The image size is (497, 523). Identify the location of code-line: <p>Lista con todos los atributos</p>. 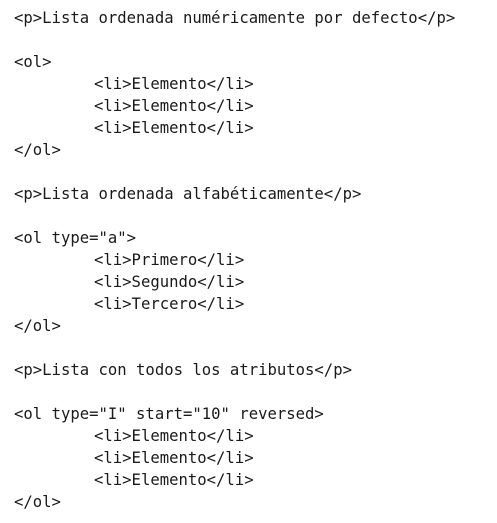
(183, 370).